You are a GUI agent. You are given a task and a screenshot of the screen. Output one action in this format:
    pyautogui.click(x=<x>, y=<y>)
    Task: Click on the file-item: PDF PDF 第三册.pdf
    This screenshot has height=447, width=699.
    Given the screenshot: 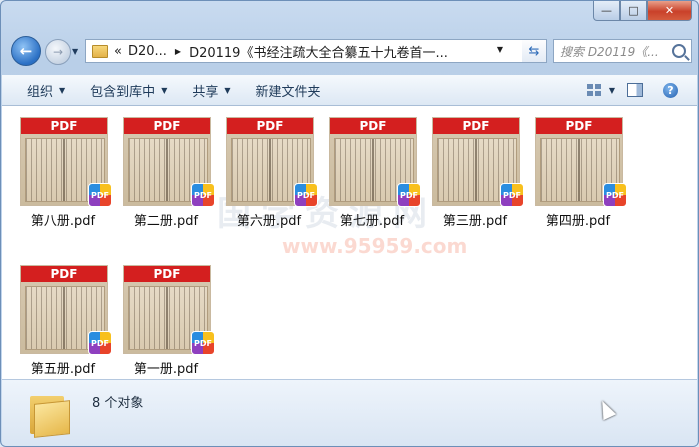 What is the action you would take?
    pyautogui.click(x=477, y=176)
    